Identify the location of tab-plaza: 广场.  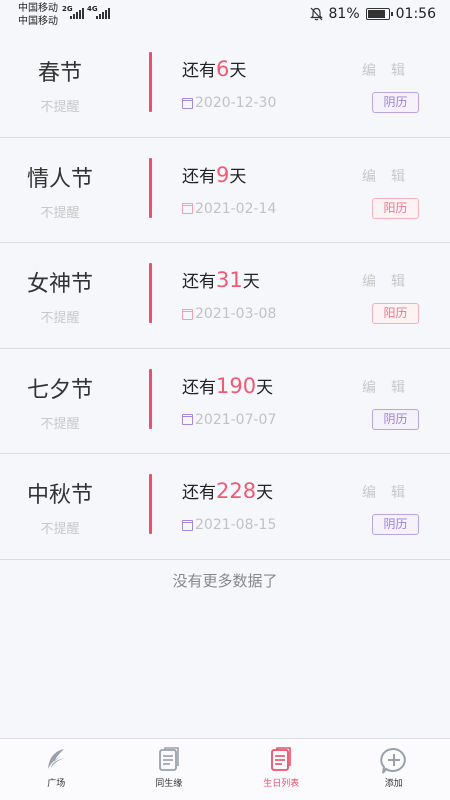
(56, 769).